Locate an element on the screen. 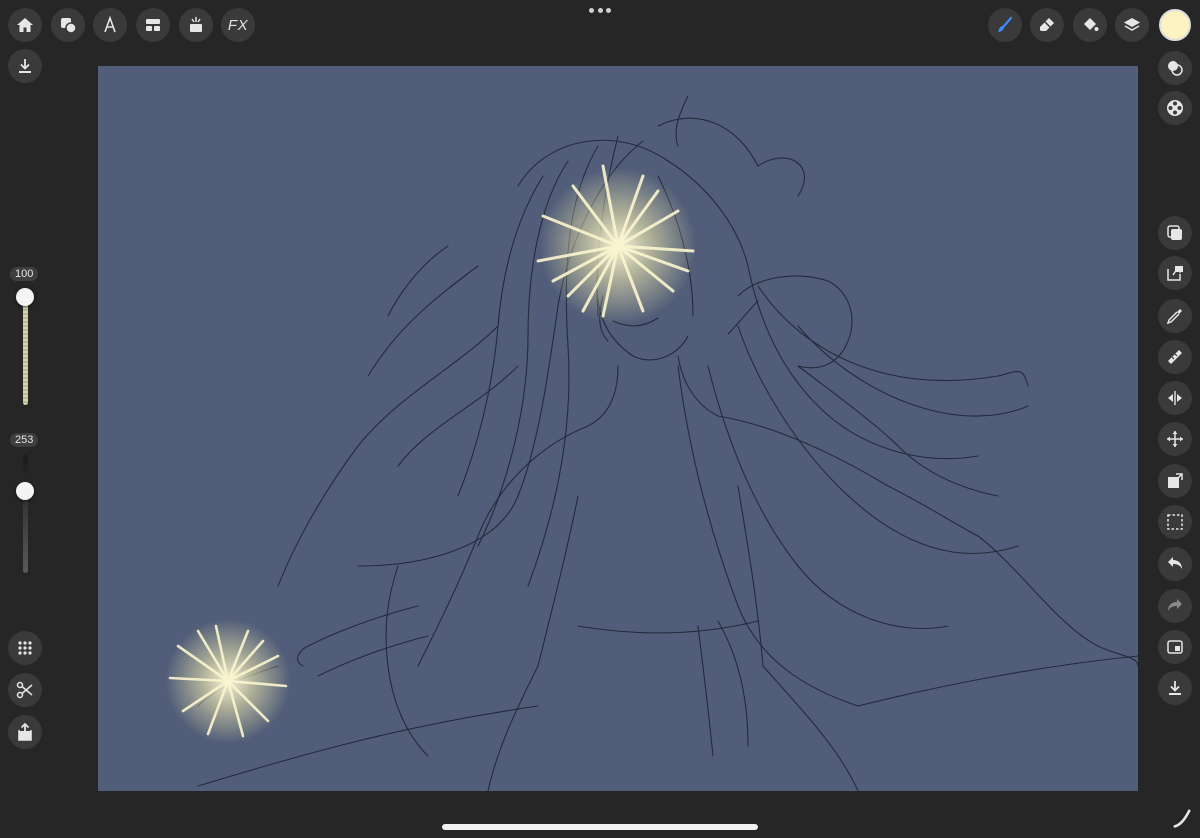 The height and width of the screenshot is (838, 1200). text-icon is located at coordinates (110, 24).